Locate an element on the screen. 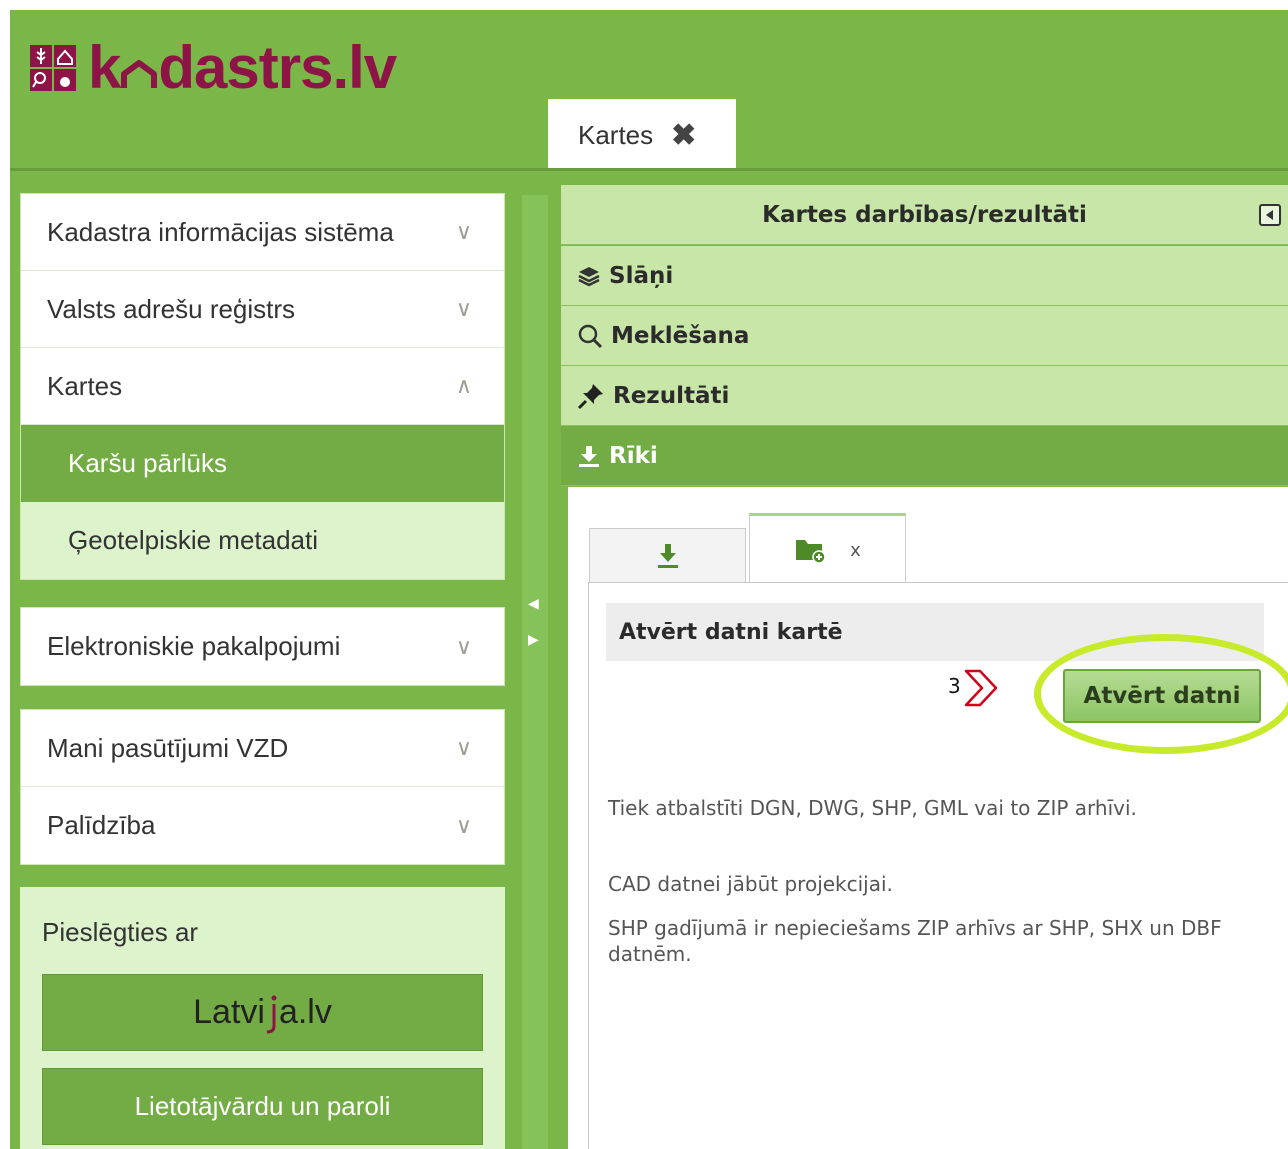  latvija-j-icon is located at coordinates (271, 1014).